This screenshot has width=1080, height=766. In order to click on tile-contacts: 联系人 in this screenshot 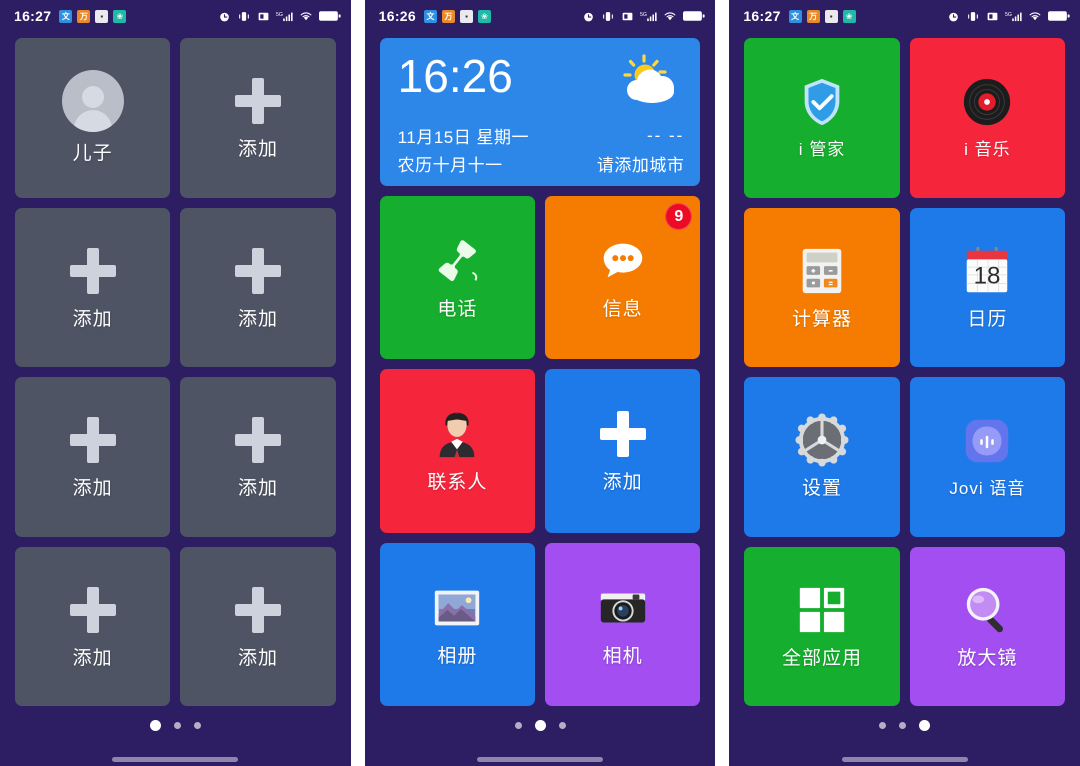, I will do `click(457, 451)`.